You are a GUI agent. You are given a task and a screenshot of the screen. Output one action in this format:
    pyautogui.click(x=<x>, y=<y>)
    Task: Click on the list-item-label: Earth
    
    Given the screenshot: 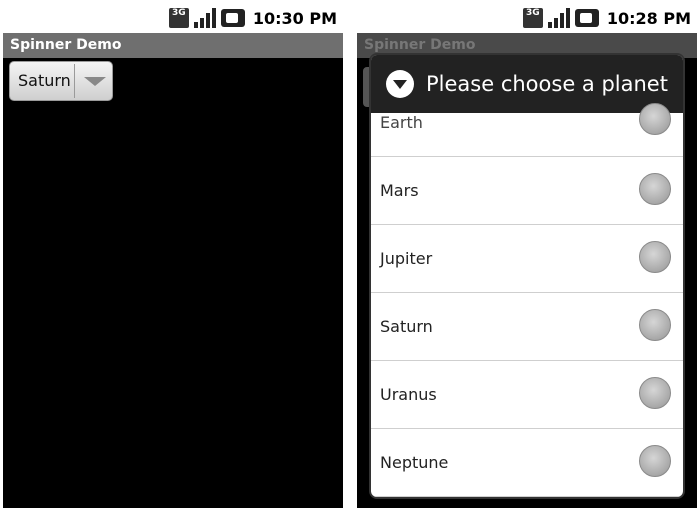 What is the action you would take?
    pyautogui.click(x=401, y=122)
    